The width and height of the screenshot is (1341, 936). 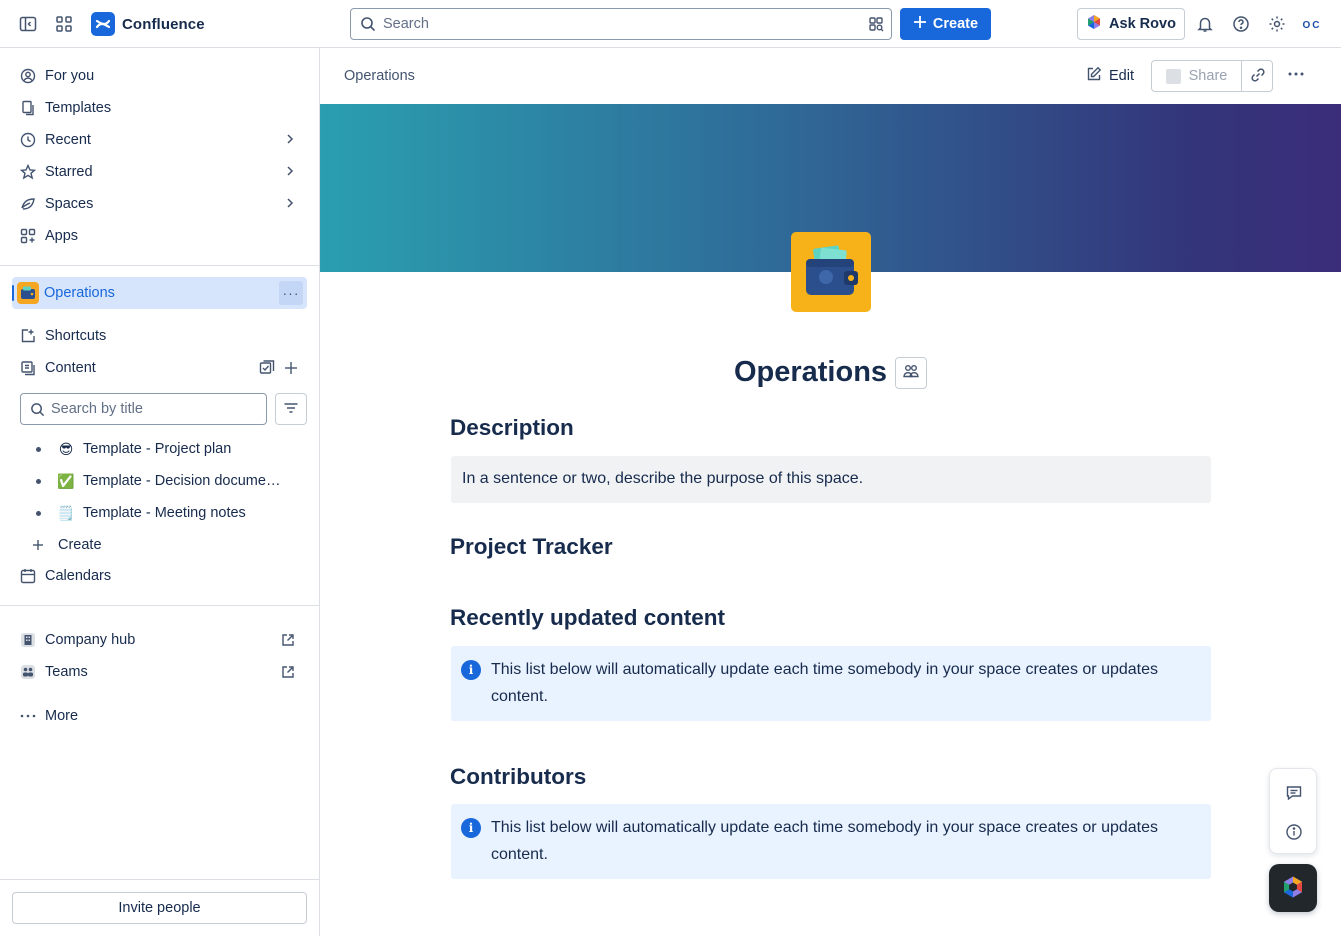 What do you see at coordinates (159, 640) in the screenshot?
I see `sidebar-item-company-hub: Company hub` at bounding box center [159, 640].